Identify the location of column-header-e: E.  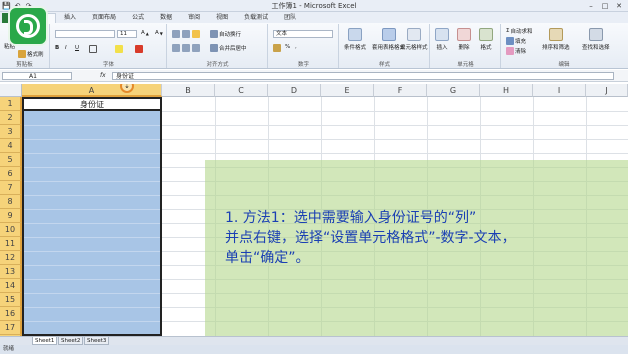
(347, 90).